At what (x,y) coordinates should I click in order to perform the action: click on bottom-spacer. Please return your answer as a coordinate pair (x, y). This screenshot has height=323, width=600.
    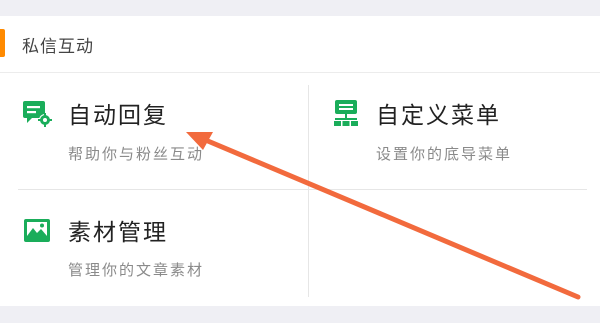
    Looking at the image, I should click on (300, 314).